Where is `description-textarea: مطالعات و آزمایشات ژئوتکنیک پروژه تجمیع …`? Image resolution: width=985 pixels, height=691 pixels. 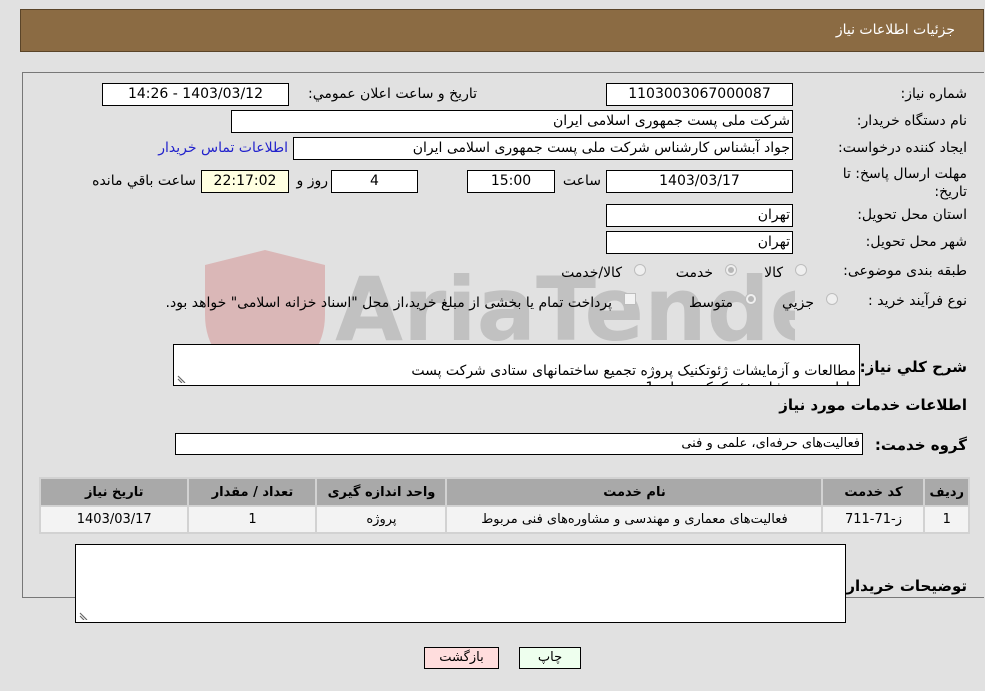 description-textarea: مطالعات و آزمایشات ژئوتکنیک پروژه تجمیع … is located at coordinates (516, 365).